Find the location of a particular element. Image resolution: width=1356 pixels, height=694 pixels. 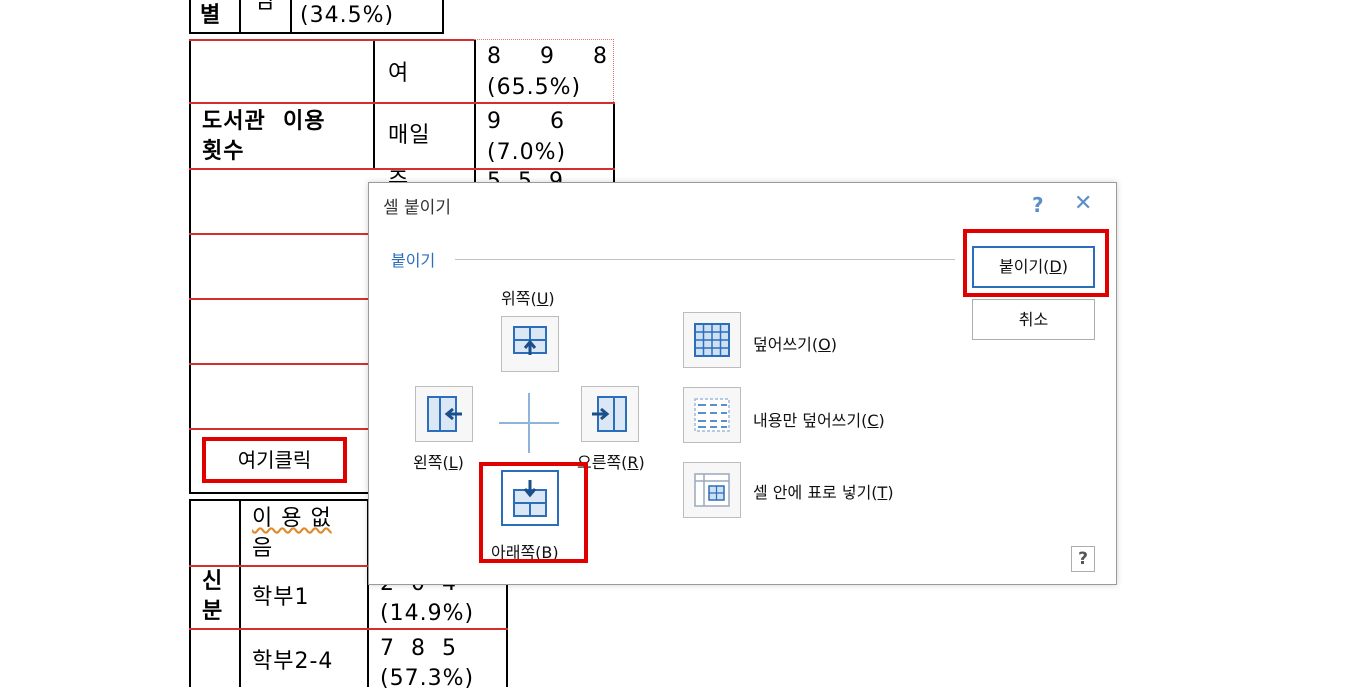

click-here-label: 여기클릭 is located at coordinates (274, 460).